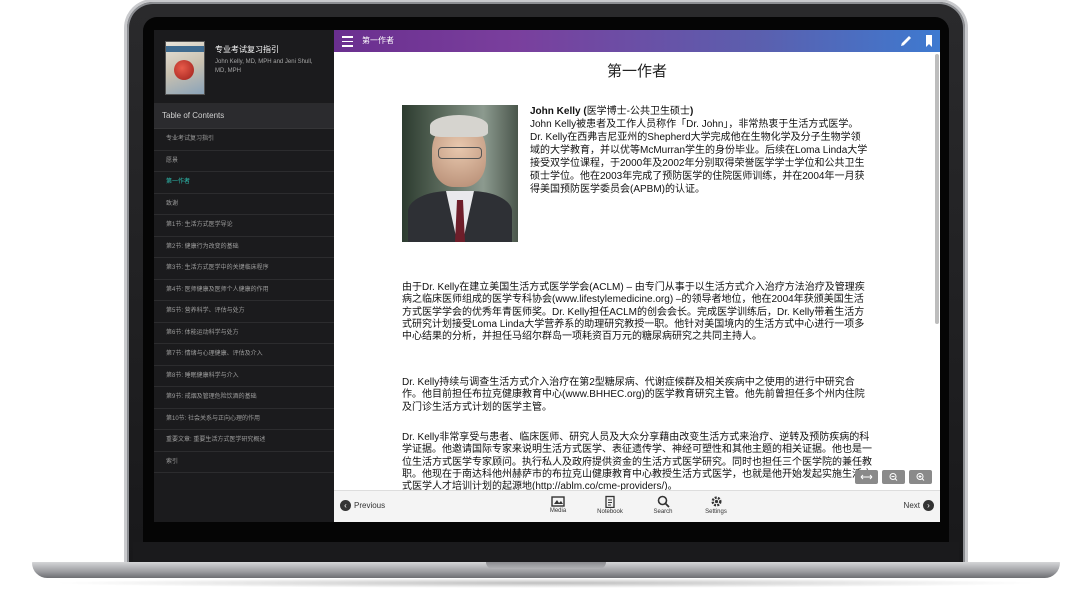 Image resolution: width=1092 pixels, height=605 pixels. What do you see at coordinates (244, 333) in the screenshot?
I see `toc-item: 第6节: 体能运动科学与处方` at bounding box center [244, 333].